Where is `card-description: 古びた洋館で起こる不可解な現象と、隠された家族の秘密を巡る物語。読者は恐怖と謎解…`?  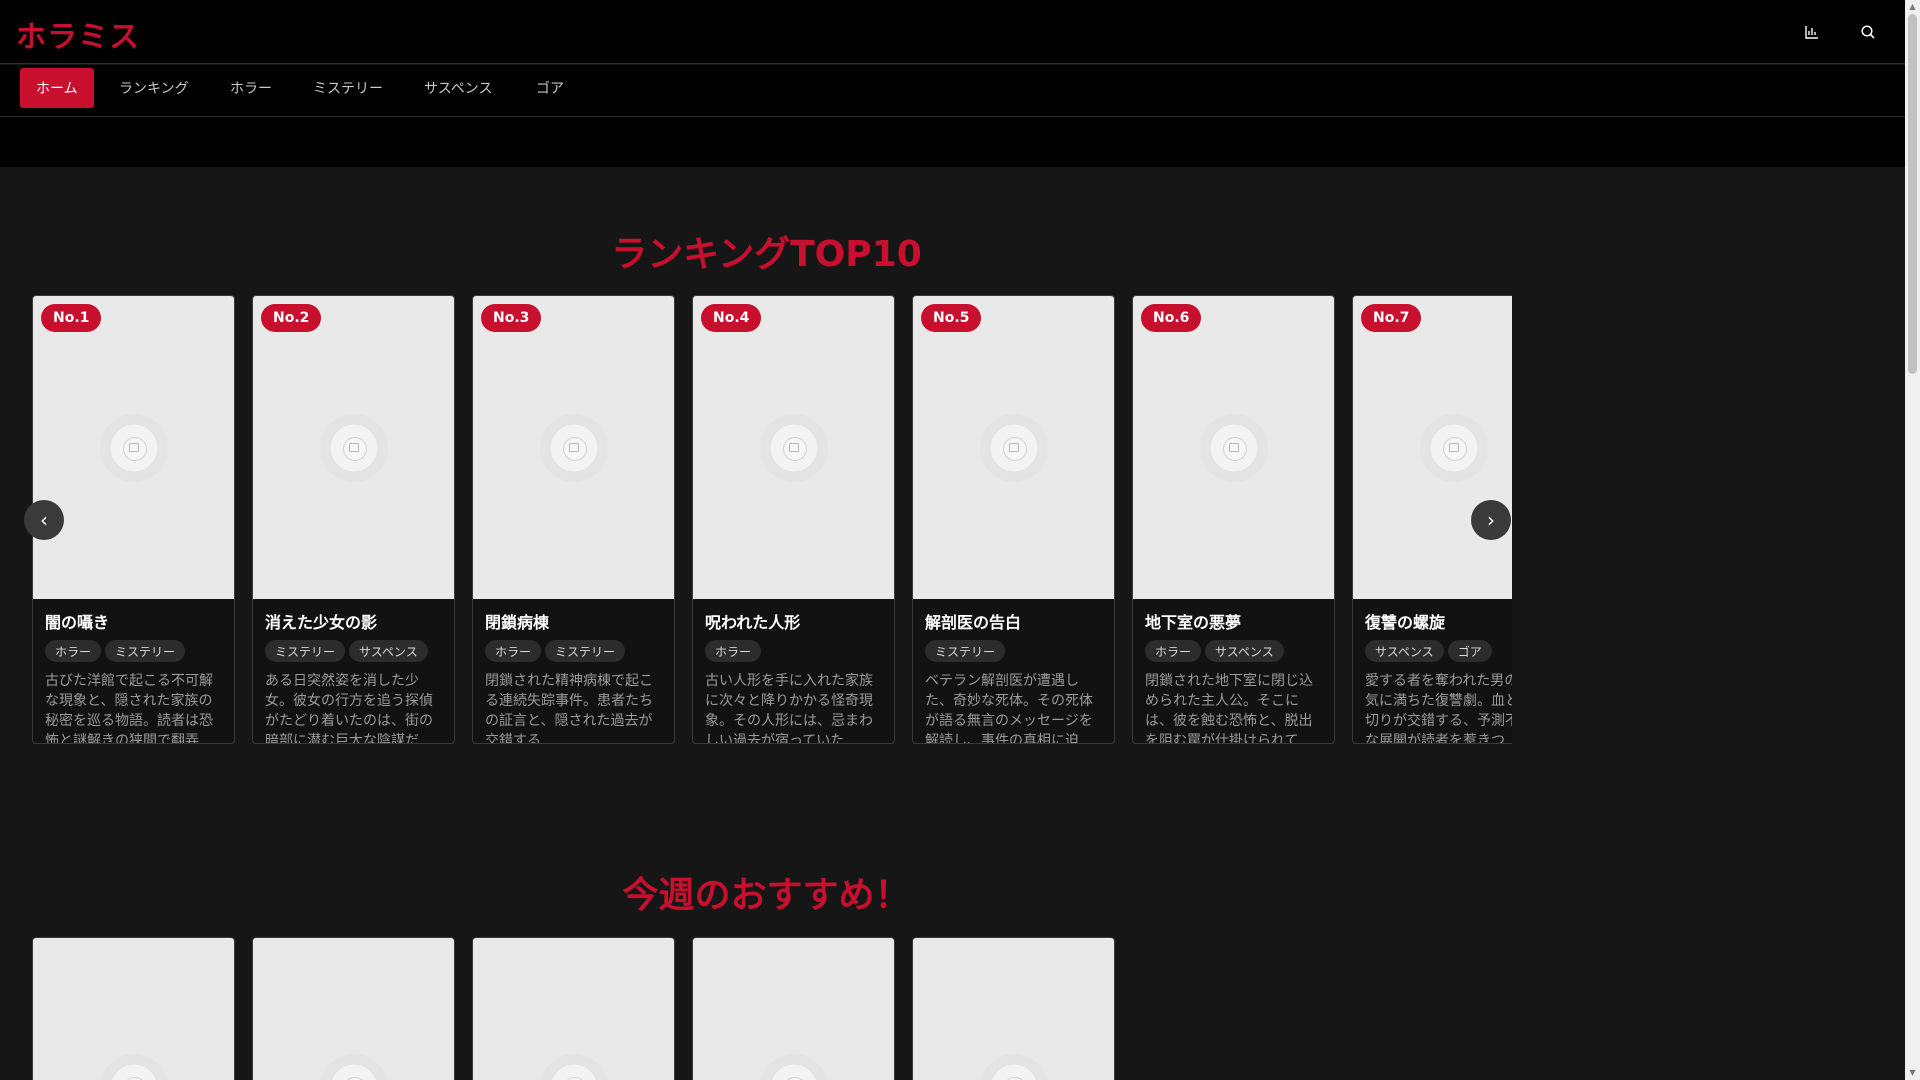 card-description: 古びた洋館で起こる不可解な現象と、隠された家族の秘密を巡る物語。読者は恐怖と謎解… is located at coordinates (129, 708).